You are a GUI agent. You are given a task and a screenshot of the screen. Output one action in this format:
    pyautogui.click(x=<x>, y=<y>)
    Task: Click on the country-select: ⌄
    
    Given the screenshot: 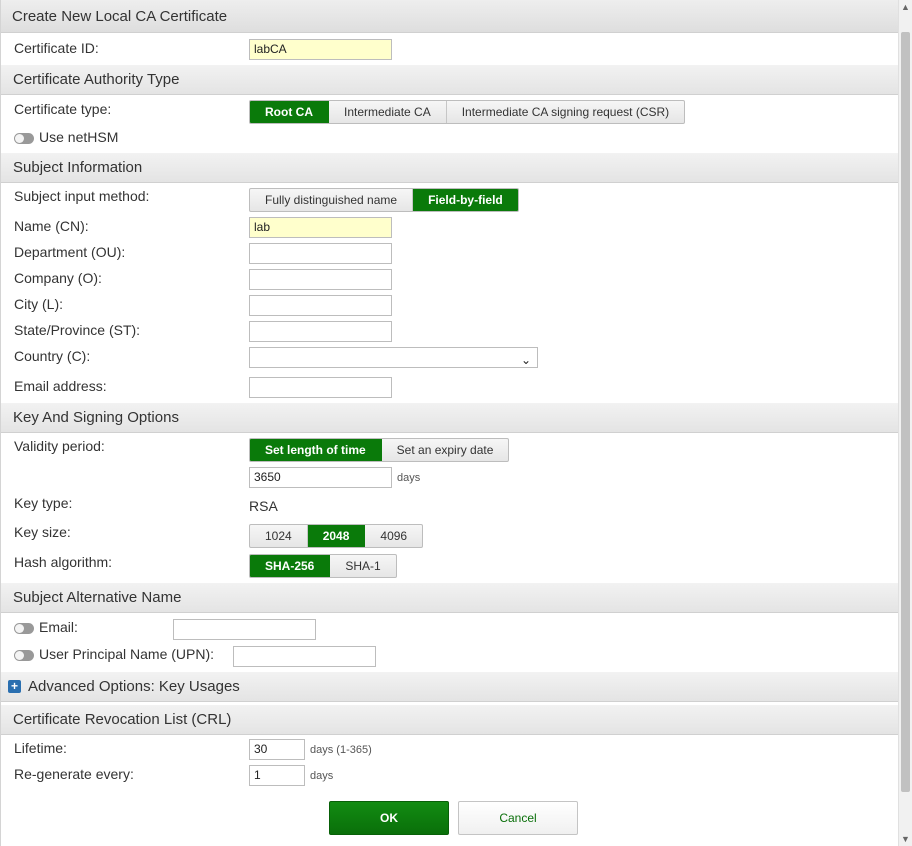 What is the action you would take?
    pyautogui.click(x=393, y=357)
    